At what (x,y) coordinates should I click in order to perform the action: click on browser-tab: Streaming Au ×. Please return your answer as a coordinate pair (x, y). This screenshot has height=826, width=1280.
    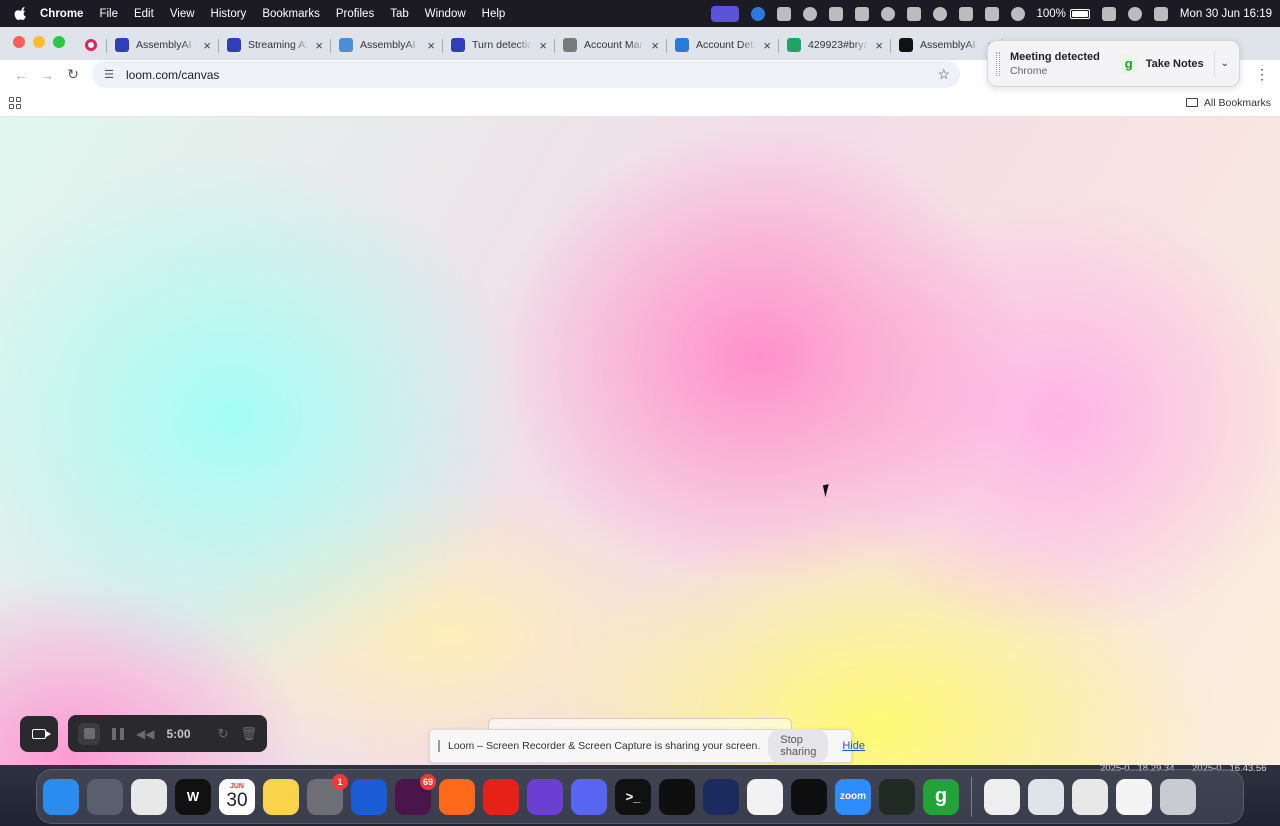
    Looking at the image, I should click on (275, 45).